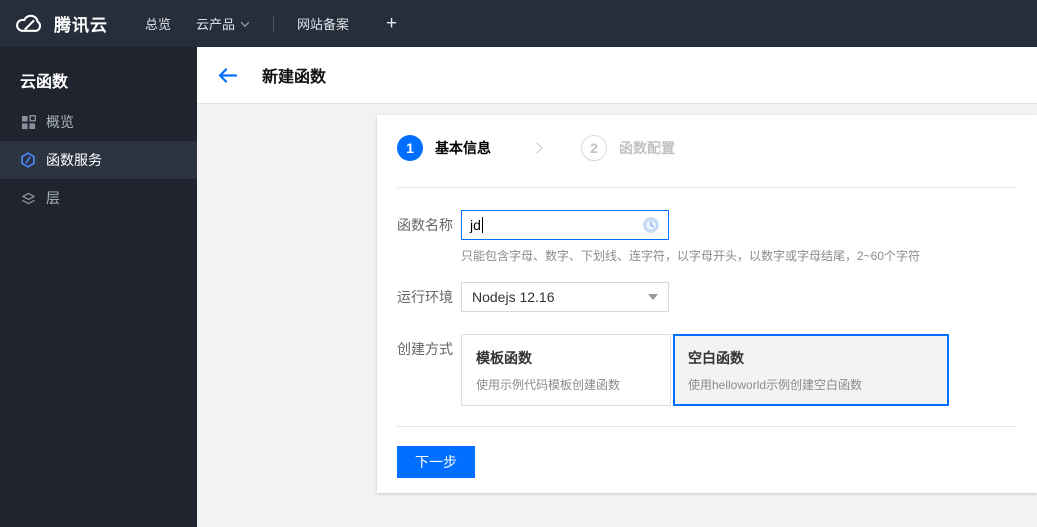 This screenshot has width=1037, height=527. What do you see at coordinates (216, 24) in the screenshot?
I see `nav-item-cloud-products-label: 云产品` at bounding box center [216, 24].